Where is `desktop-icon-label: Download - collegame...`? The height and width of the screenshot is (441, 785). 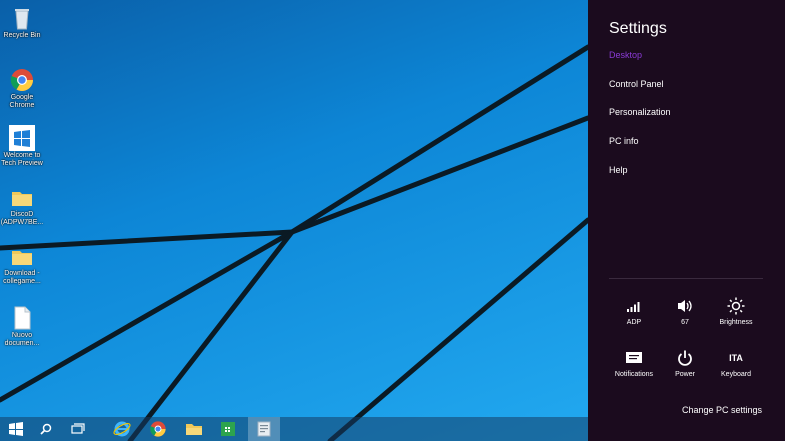
desktop-icon-label: Download - collegame... is located at coordinates (22, 277).